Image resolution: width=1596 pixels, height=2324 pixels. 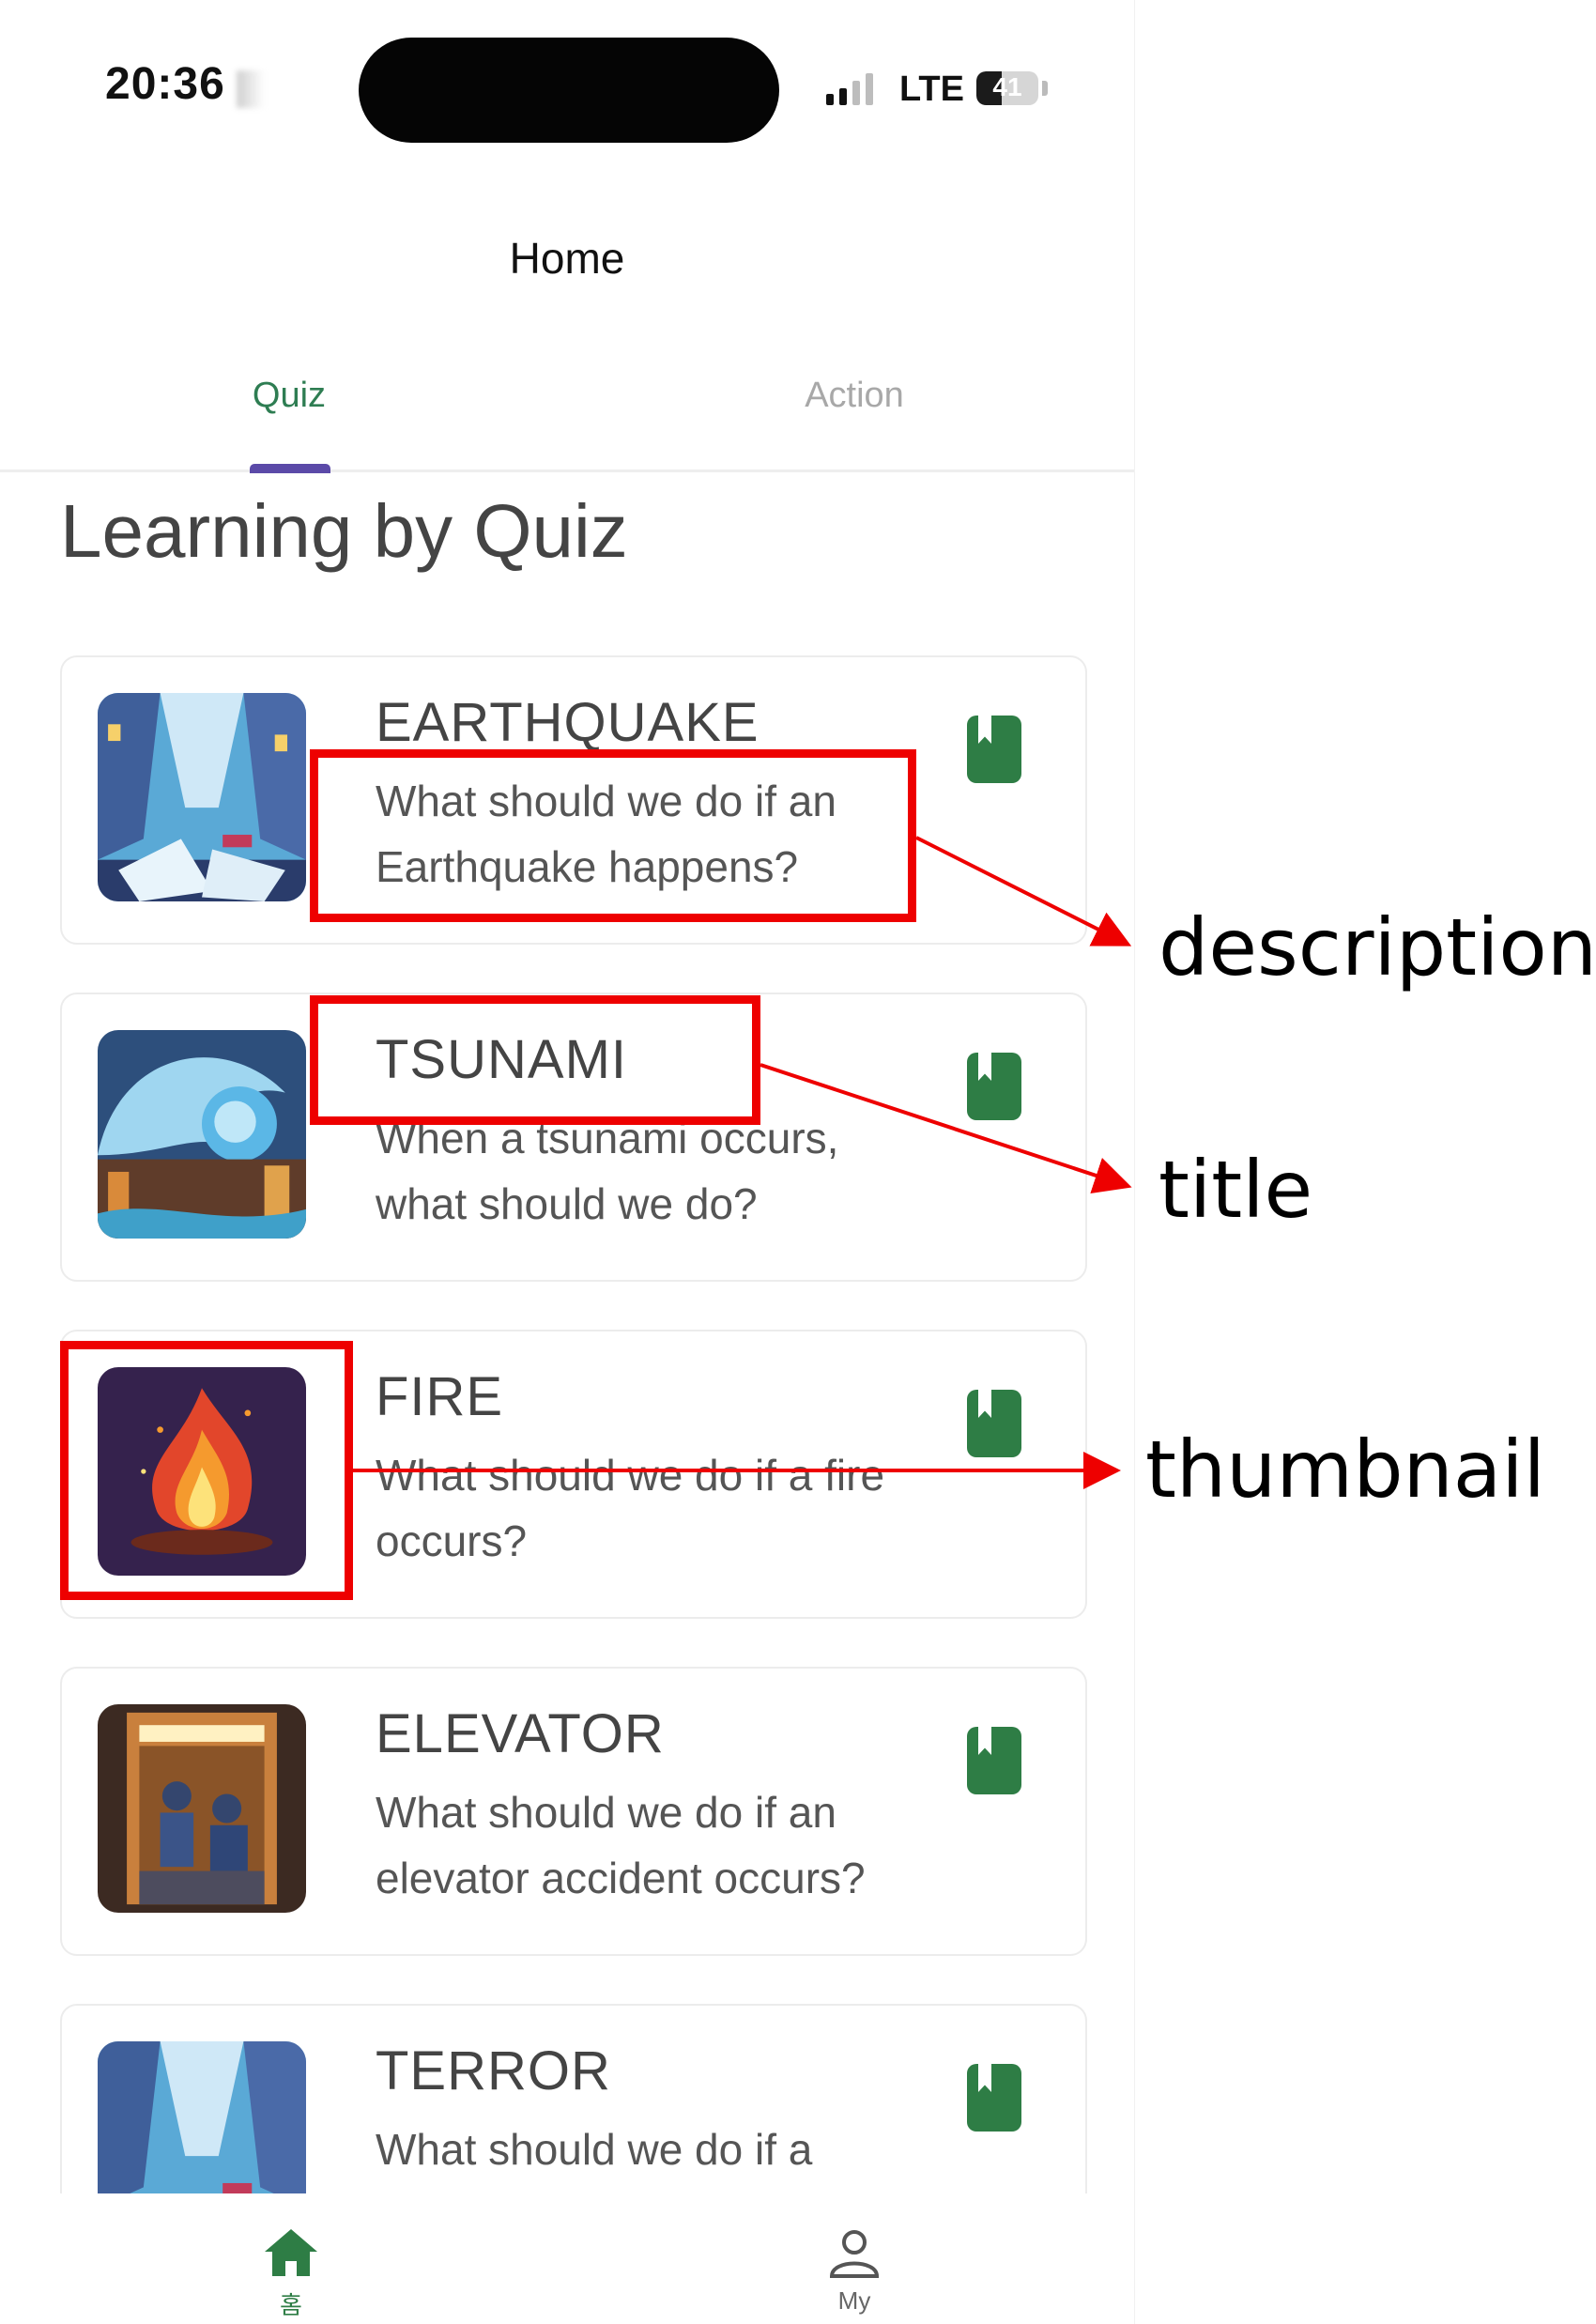 I want to click on tab-indicator, so click(x=290, y=468).